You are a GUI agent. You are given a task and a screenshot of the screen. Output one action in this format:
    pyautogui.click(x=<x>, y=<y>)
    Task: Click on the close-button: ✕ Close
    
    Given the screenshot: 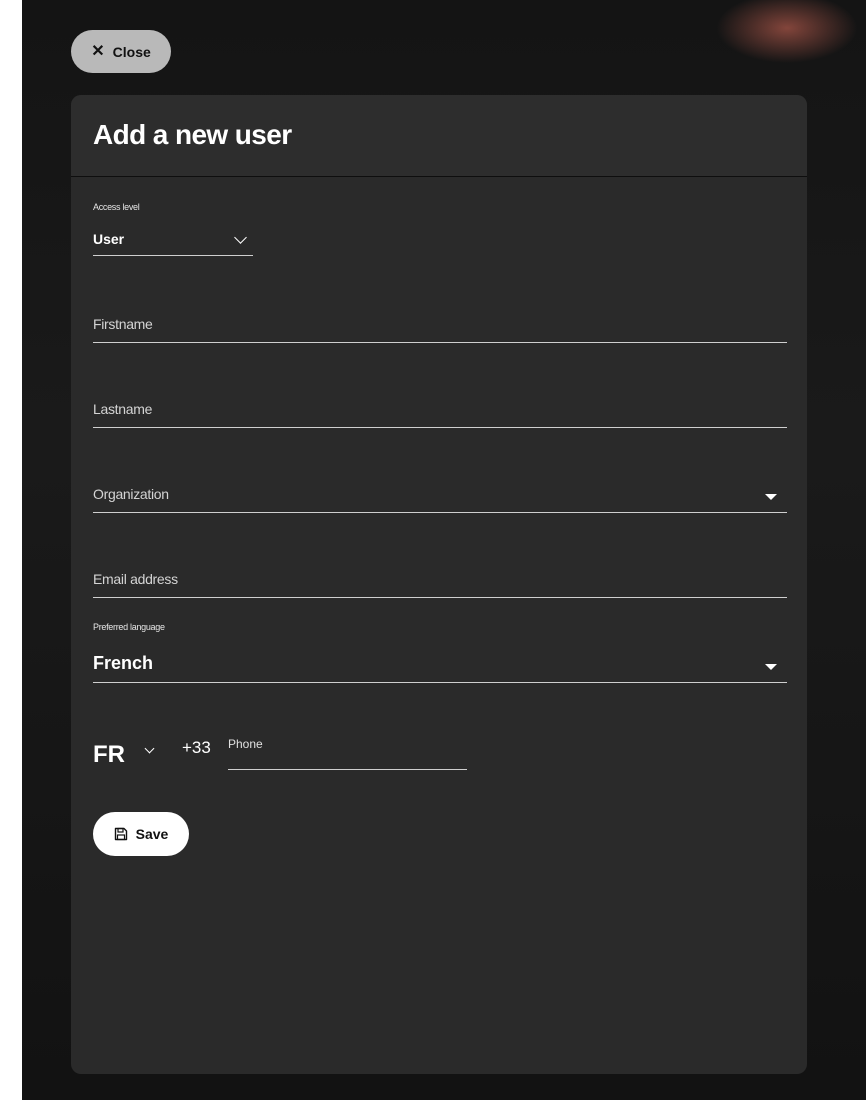 What is the action you would take?
    pyautogui.click(x=121, y=51)
    